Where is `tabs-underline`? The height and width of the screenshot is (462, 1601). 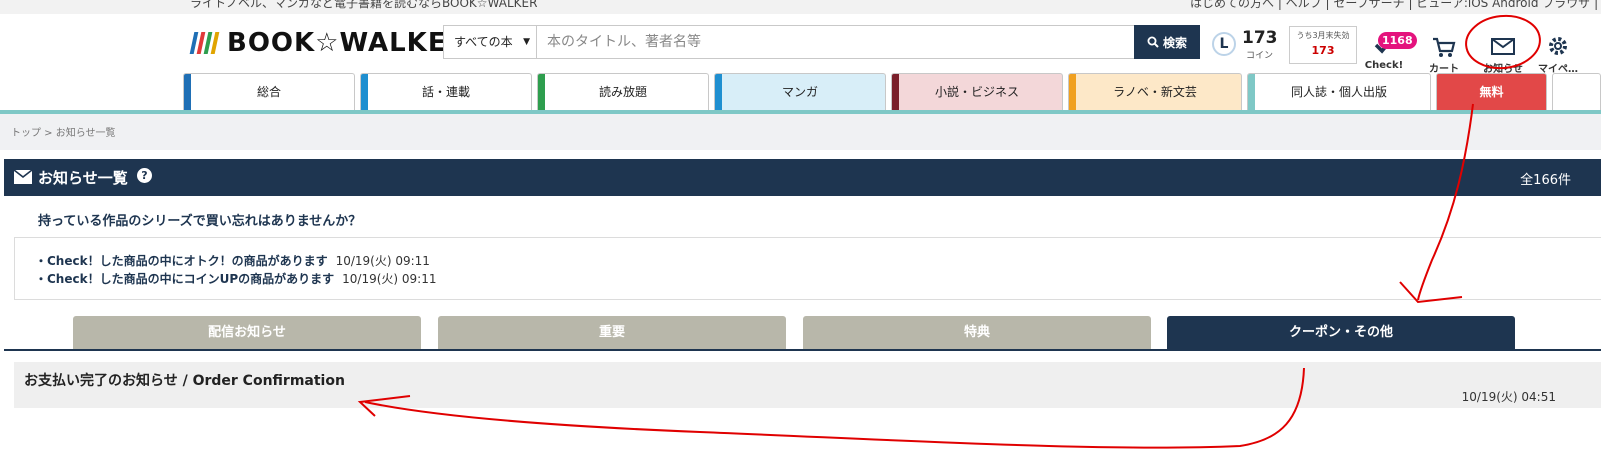
tabs-underline is located at coordinates (802, 350).